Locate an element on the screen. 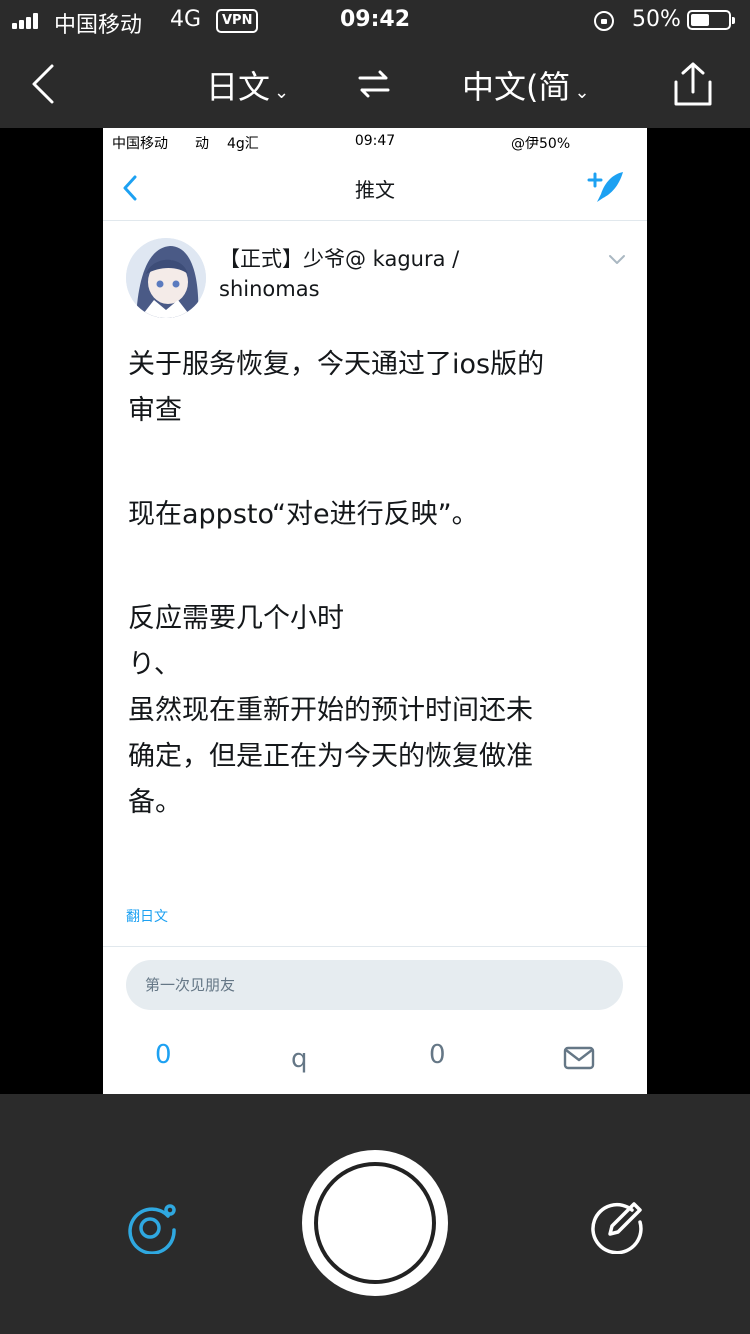  divider is located at coordinates (375, 946).